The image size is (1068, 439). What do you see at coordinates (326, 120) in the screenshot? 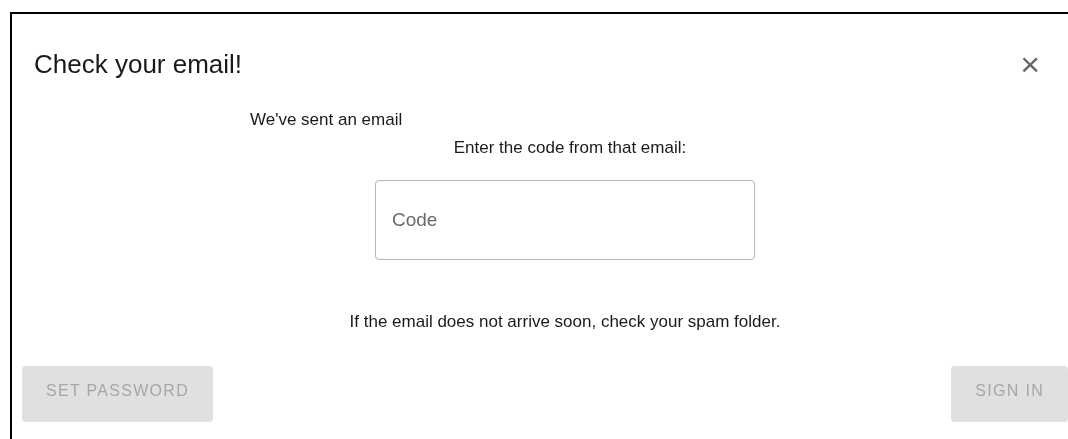
I see `sent-text: We've sent an email` at bounding box center [326, 120].